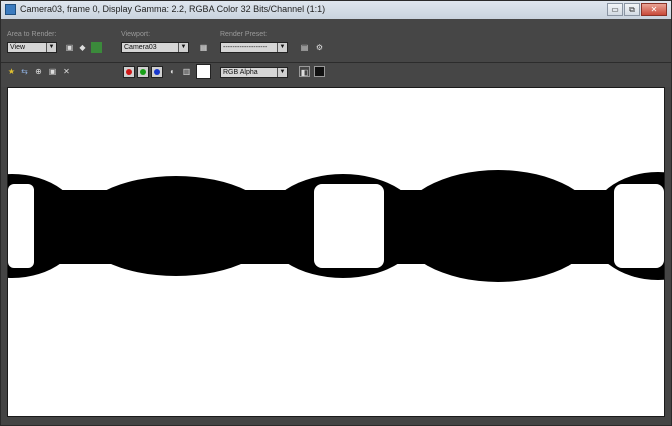  What do you see at coordinates (24, 71) in the screenshot?
I see `copy-icon: ⇆` at bounding box center [24, 71].